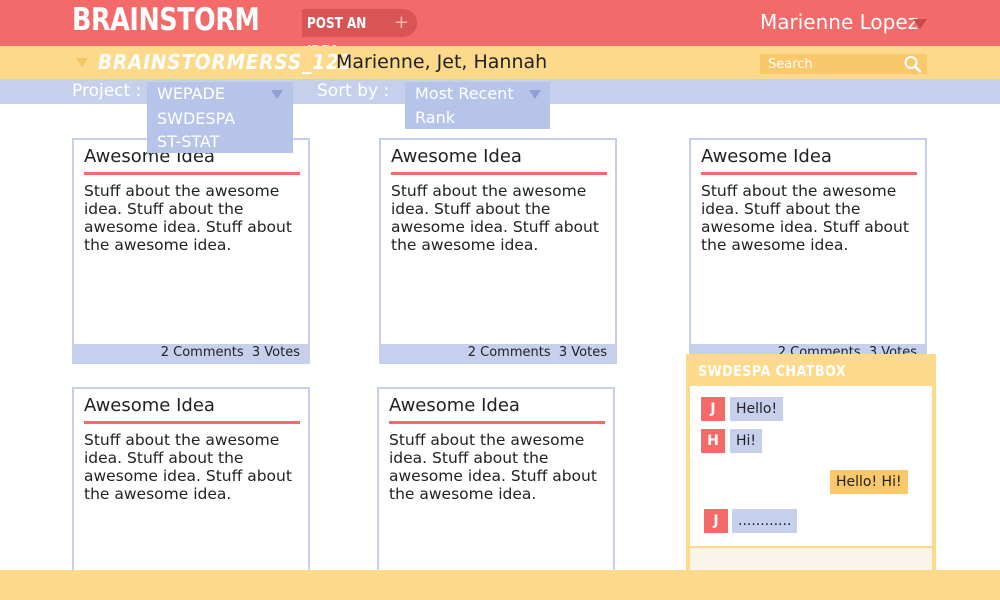 This screenshot has width=1000, height=600. I want to click on group-bar: BRAINSTORMERSS_123 Marienne, Jet, Hannah, so click(500, 62).